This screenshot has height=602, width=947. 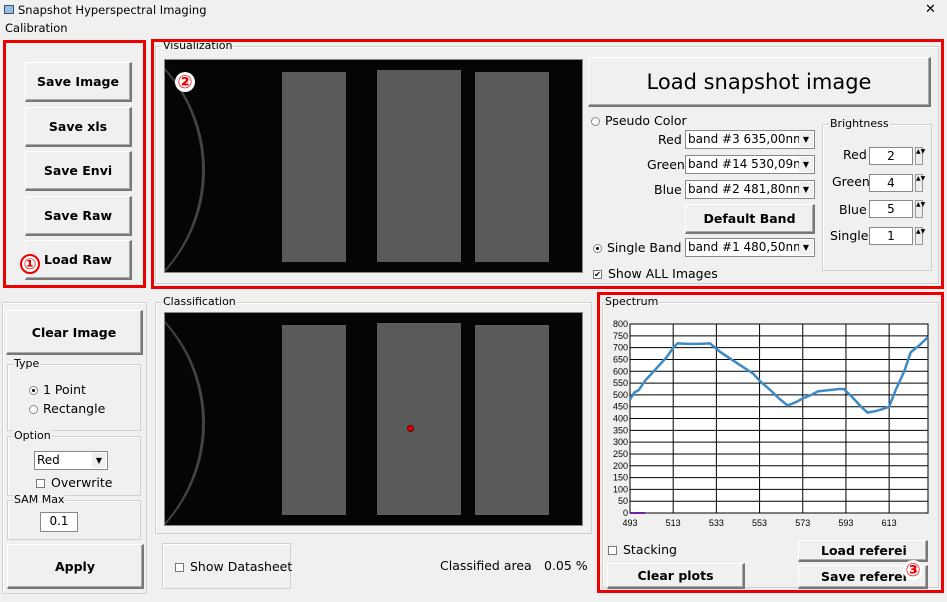 What do you see at coordinates (36, 28) in the screenshot?
I see `menu-calibration: Calibration` at bounding box center [36, 28].